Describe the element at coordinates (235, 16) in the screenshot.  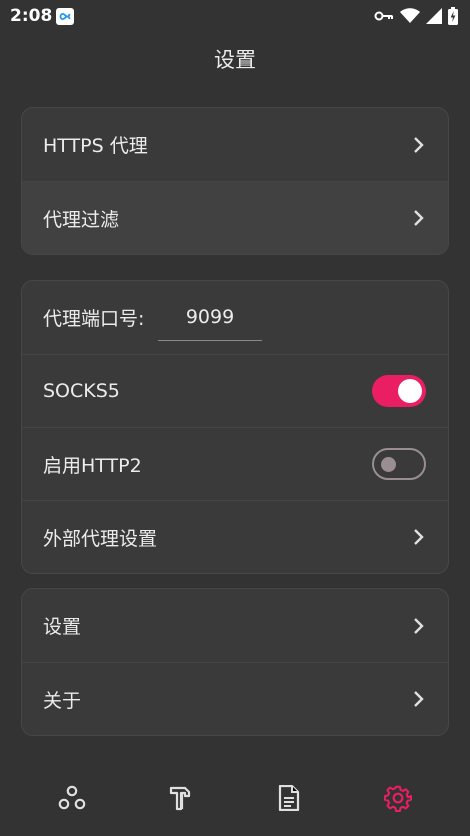
I see `status-bar: 2:08` at that location.